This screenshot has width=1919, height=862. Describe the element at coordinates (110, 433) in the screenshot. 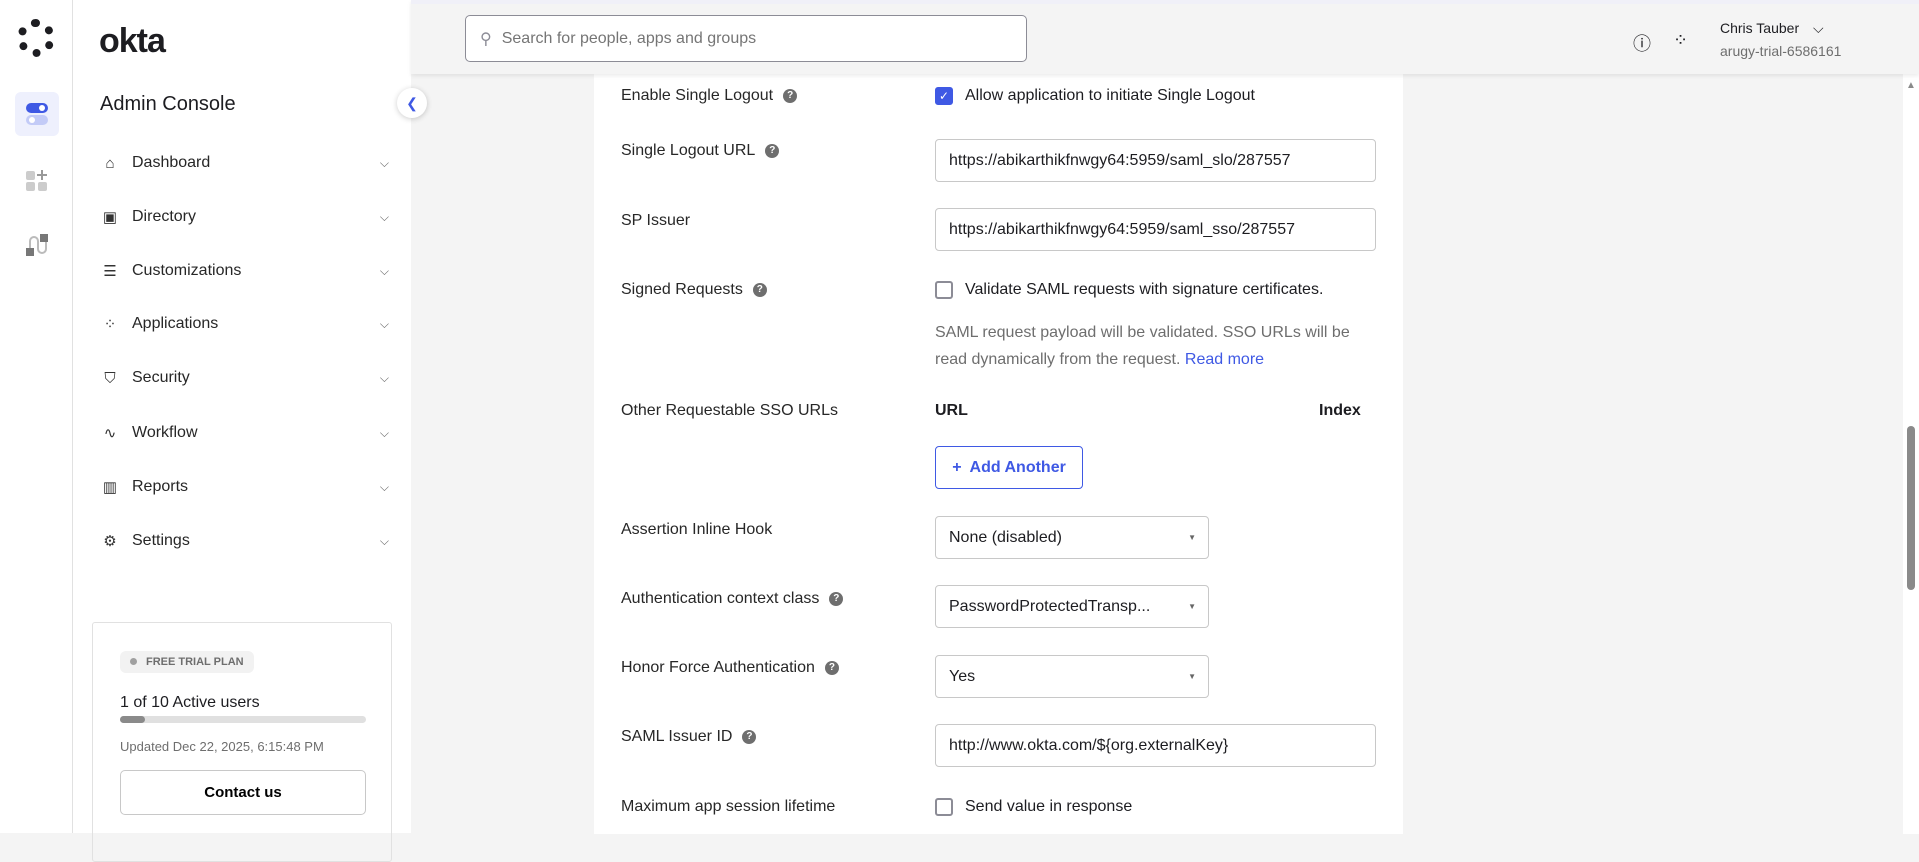

I see `workflow-icon: ∿` at that location.